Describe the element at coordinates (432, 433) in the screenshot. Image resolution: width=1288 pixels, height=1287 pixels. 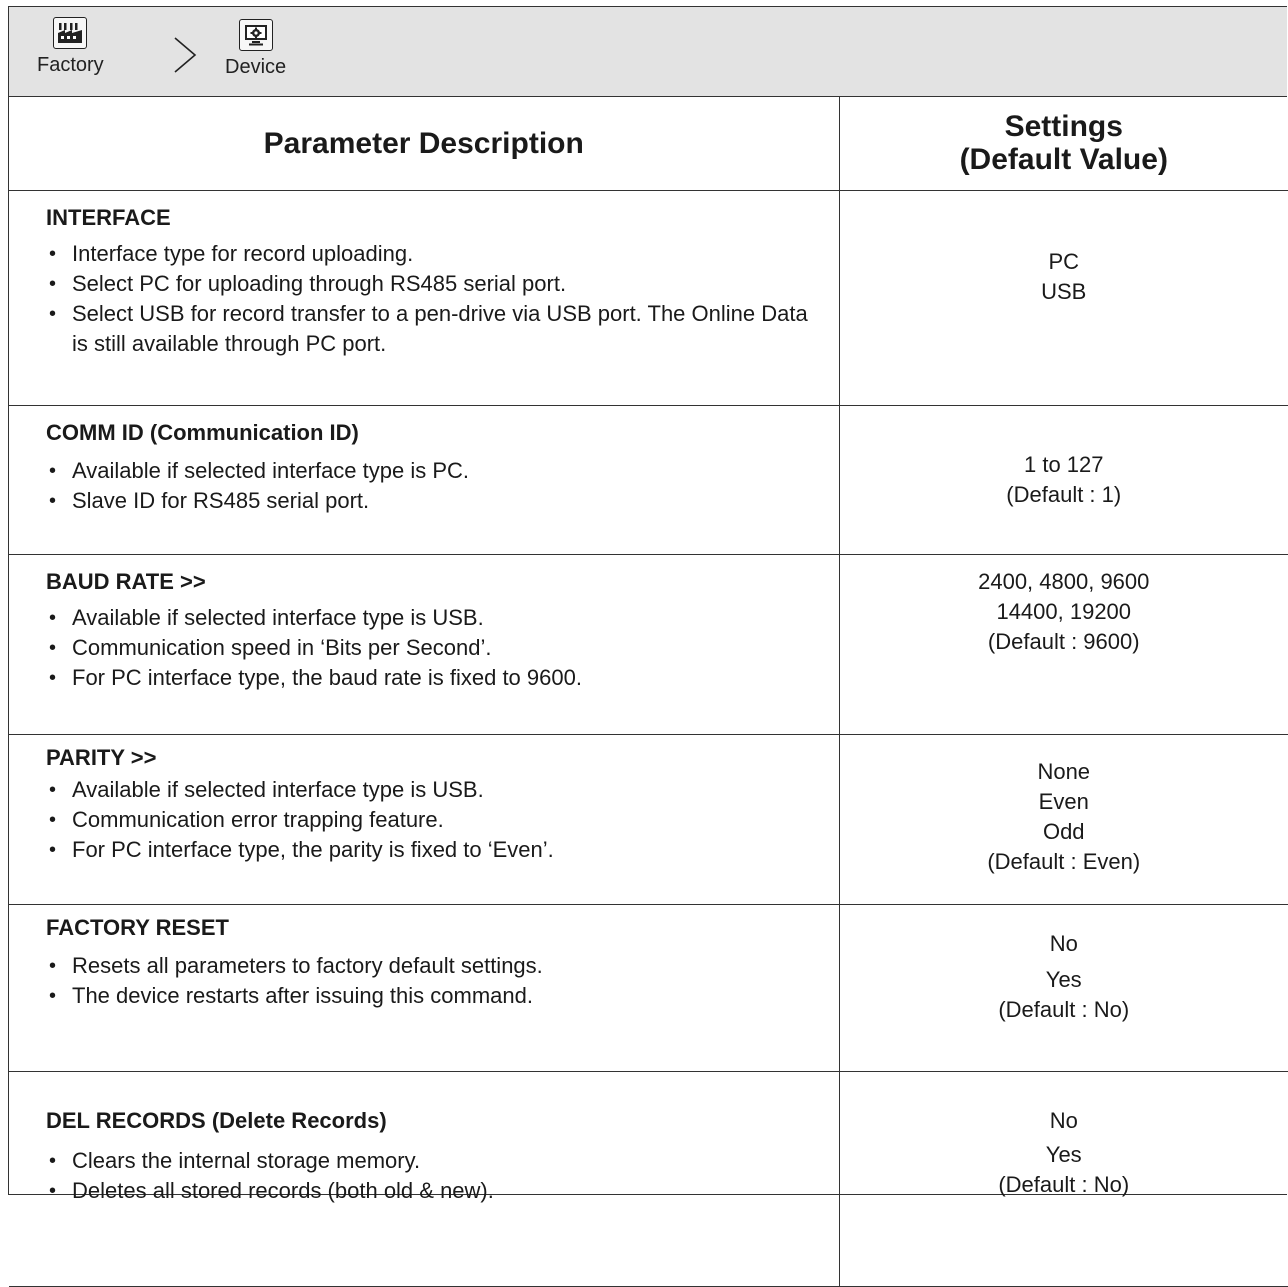
I see `parameter-title: COMM ID (Communication ID)` at that location.